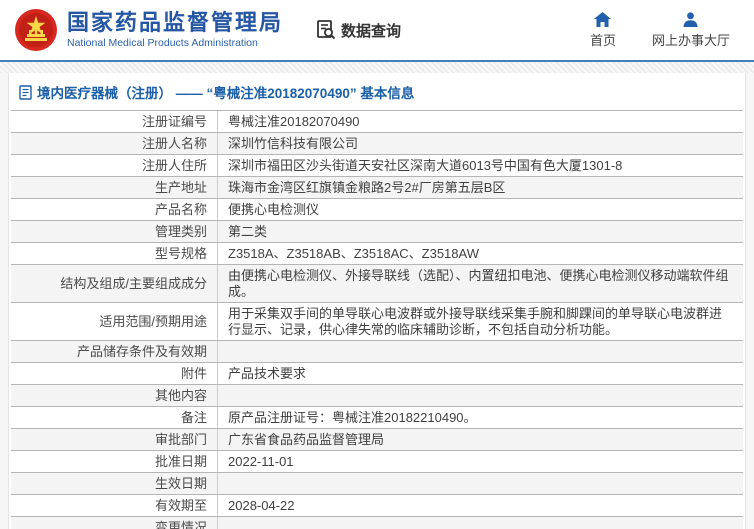  What do you see at coordinates (306, 439) in the screenshot?
I see `row-value: 广东省食品药品监督管理局` at bounding box center [306, 439].